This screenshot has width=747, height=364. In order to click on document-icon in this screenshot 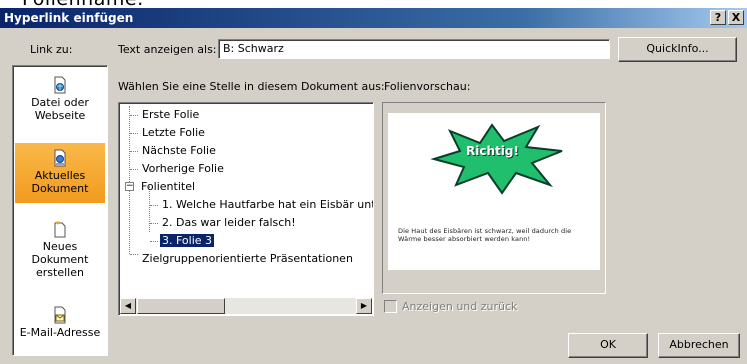, I will do `click(60, 158)`.